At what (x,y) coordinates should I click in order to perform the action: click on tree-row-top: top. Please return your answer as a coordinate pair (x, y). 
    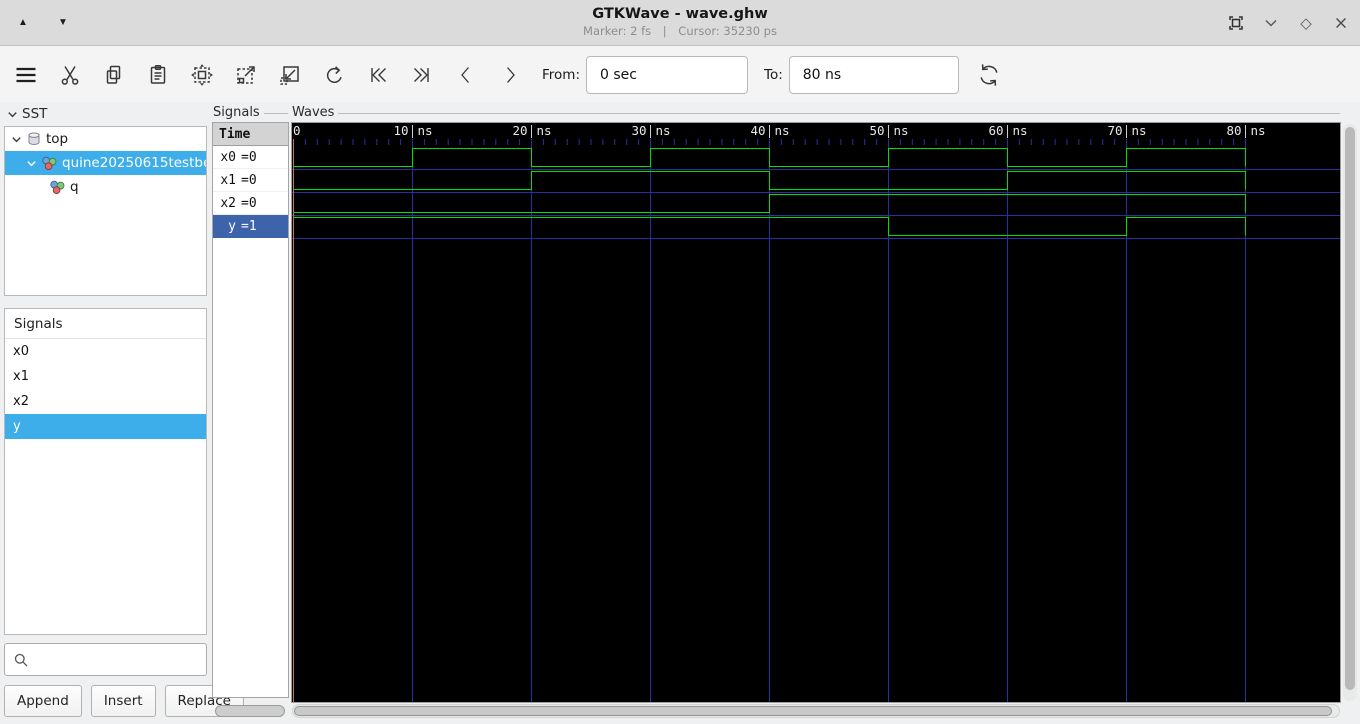
    Looking at the image, I should click on (105, 139).